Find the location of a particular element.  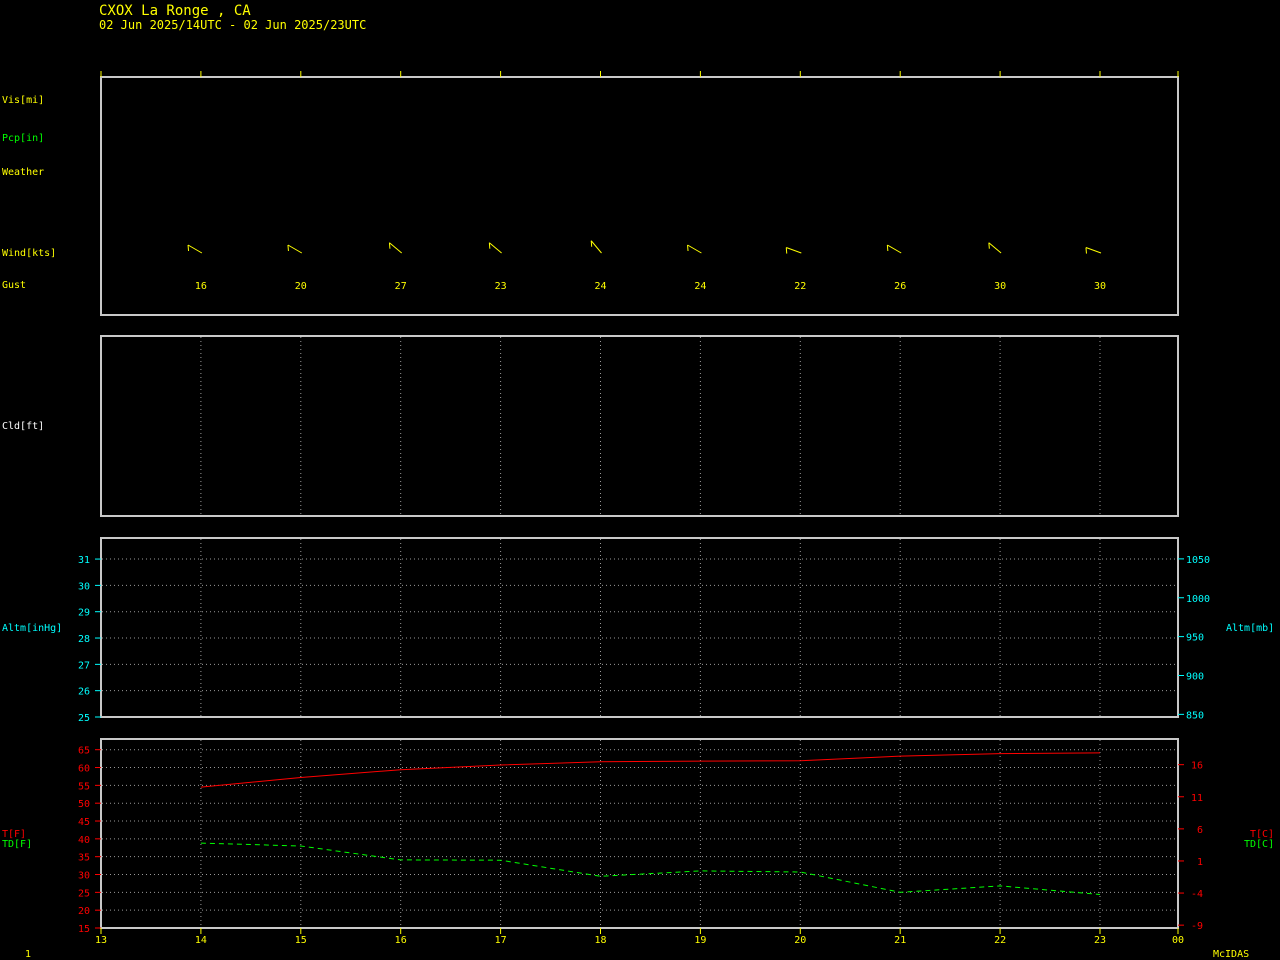

altm-mb-tick-label: 950 is located at coordinates (1195, 638).